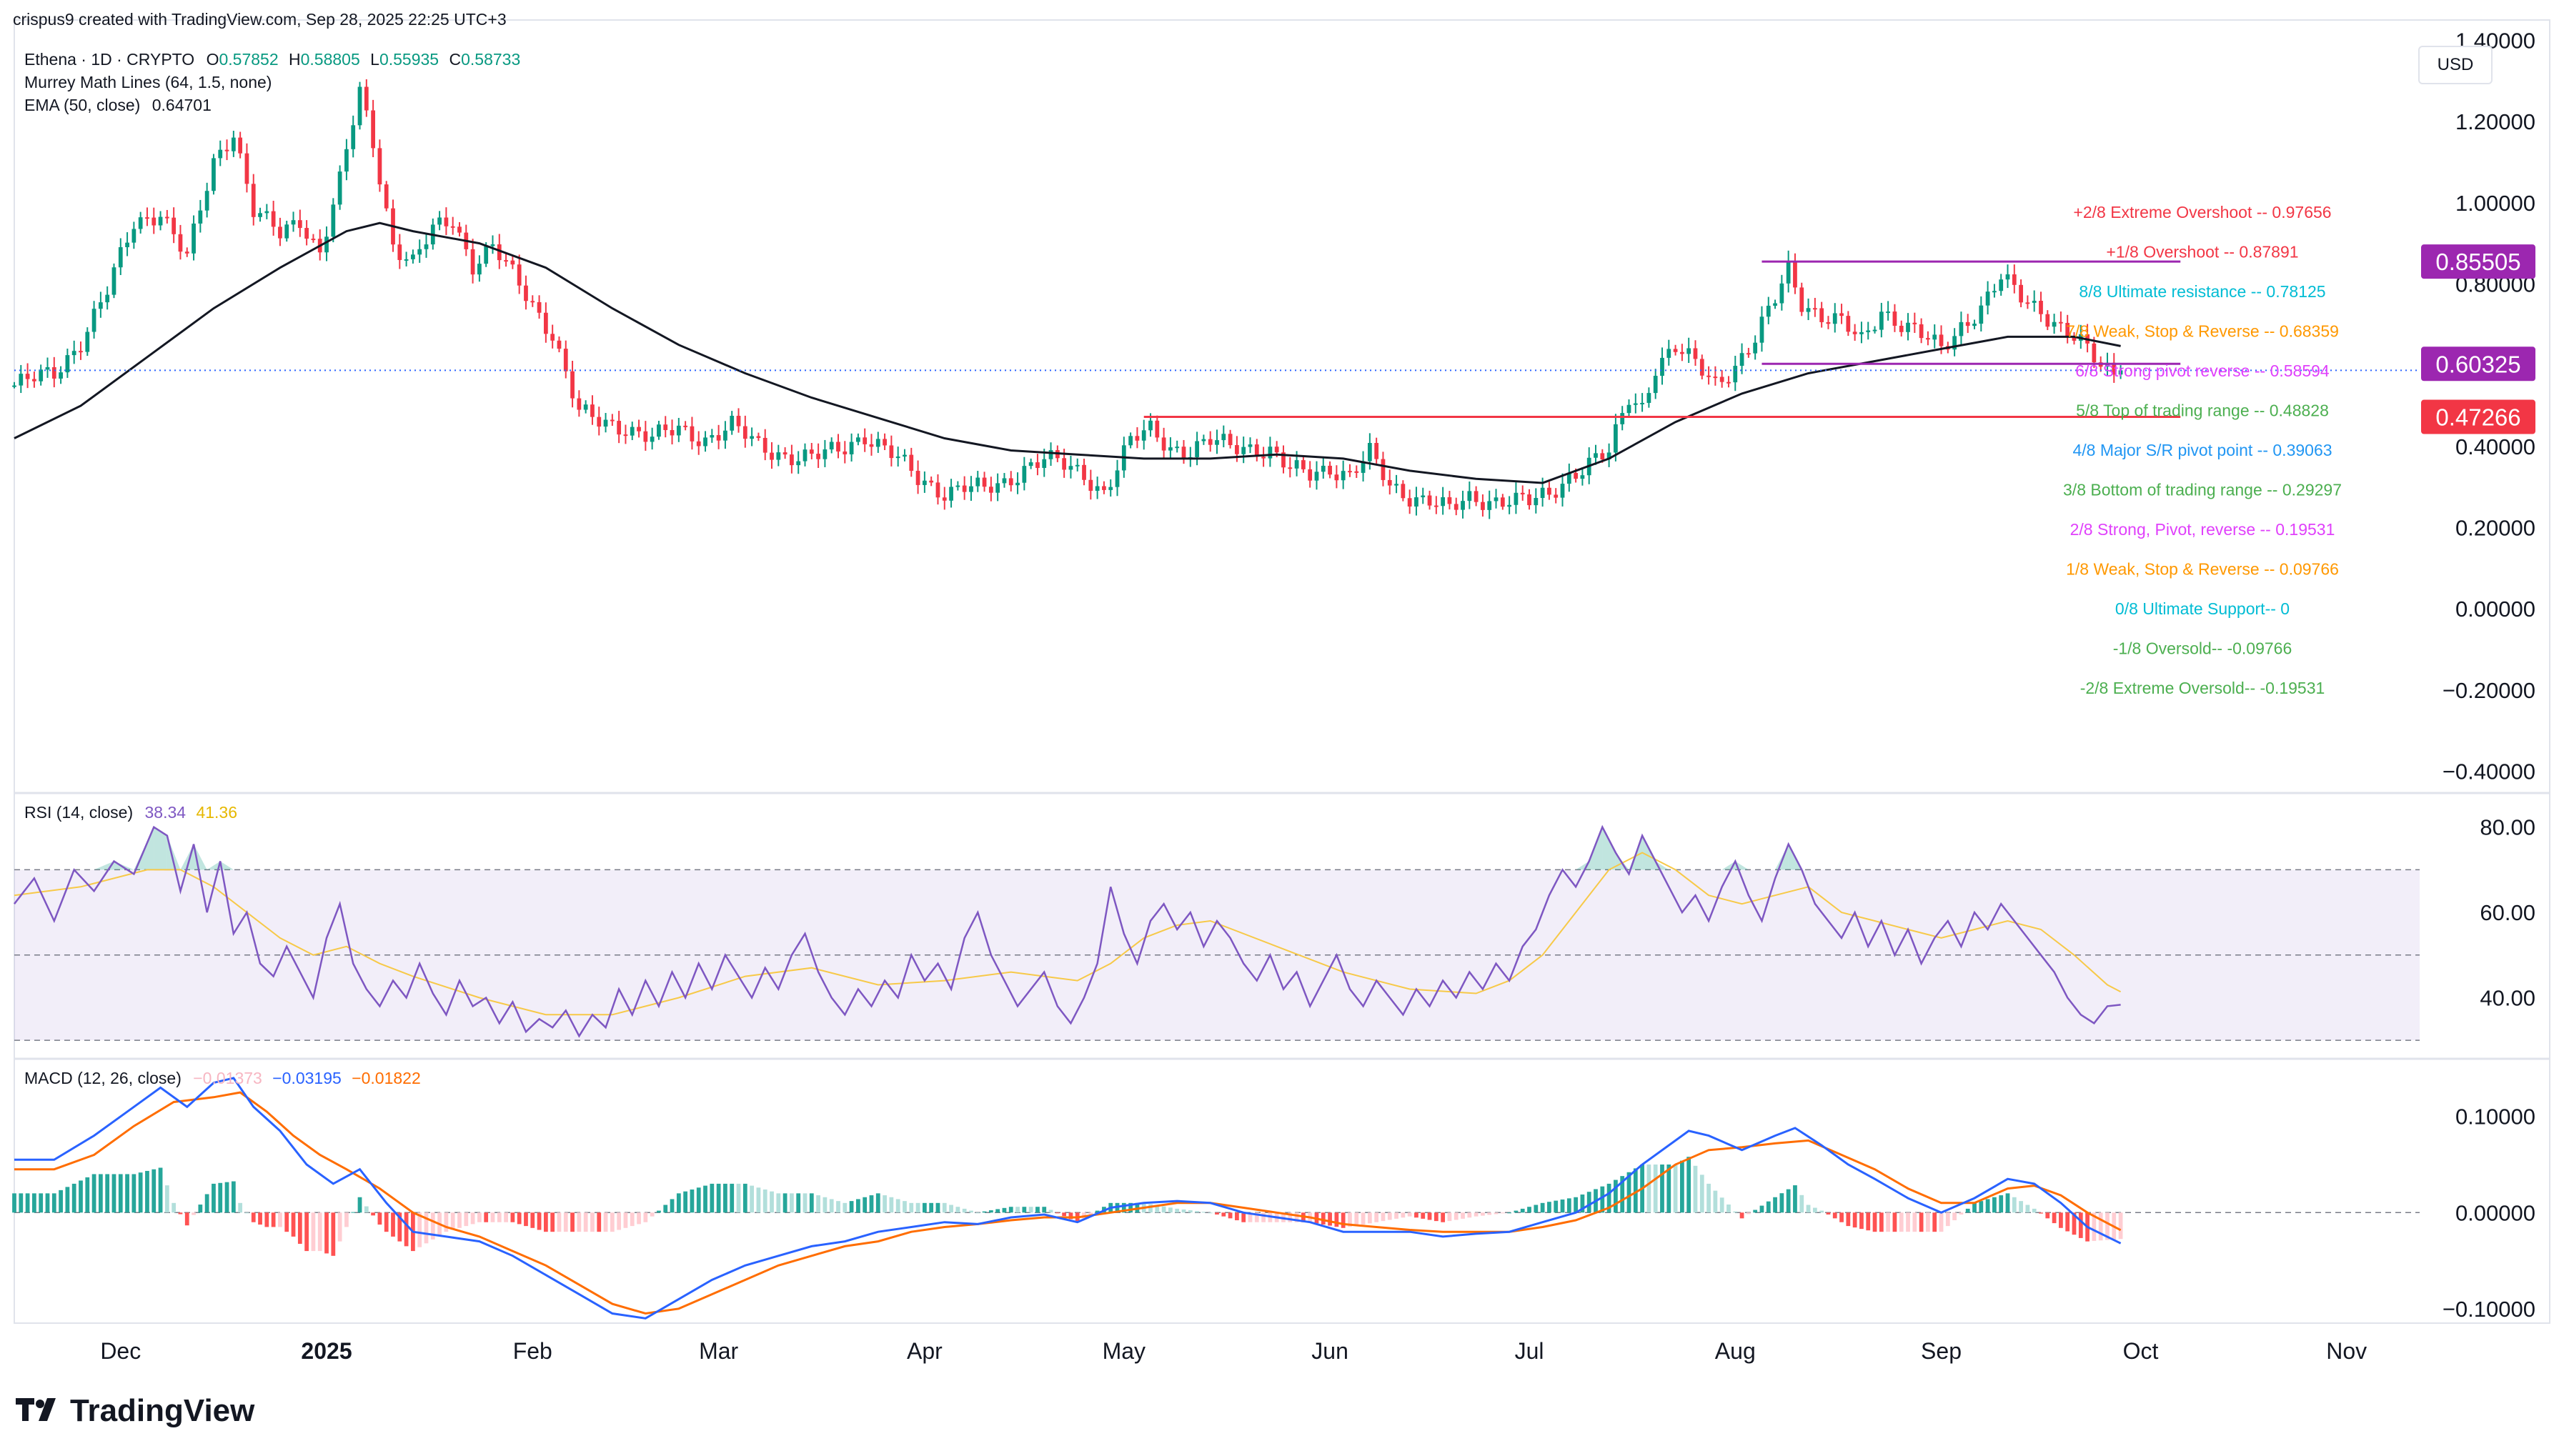 The image size is (2554, 1456). I want to click on tradingview-logo: TradingView, so click(135, 1411).